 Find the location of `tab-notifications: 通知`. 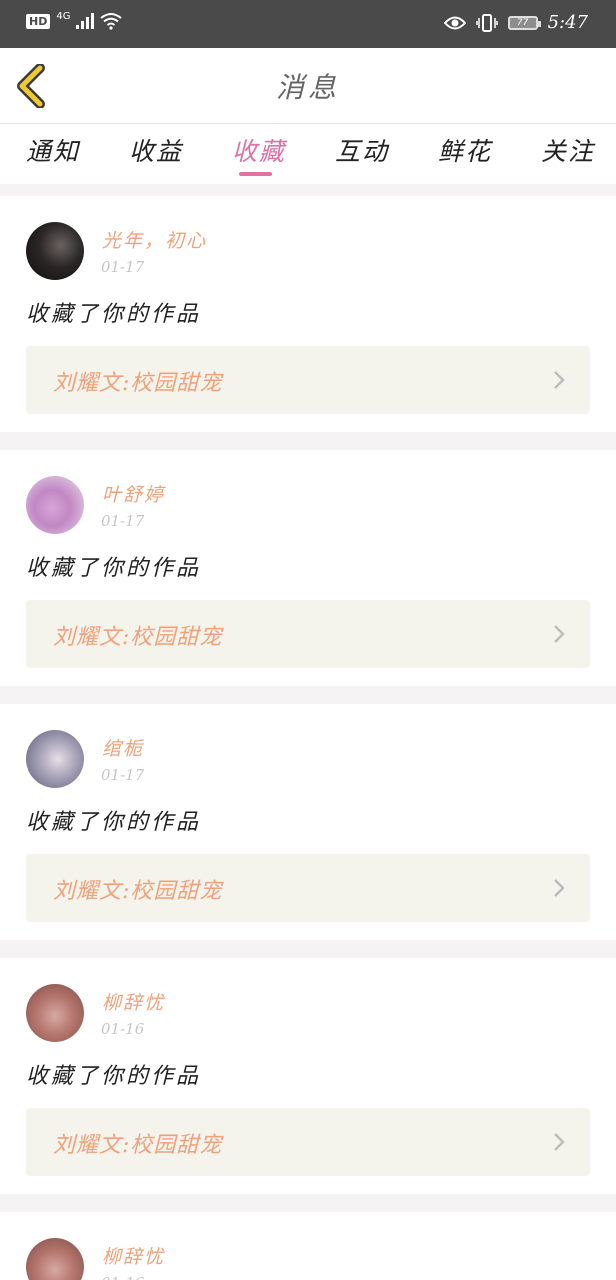

tab-notifications: 通知 is located at coordinates (53, 150).